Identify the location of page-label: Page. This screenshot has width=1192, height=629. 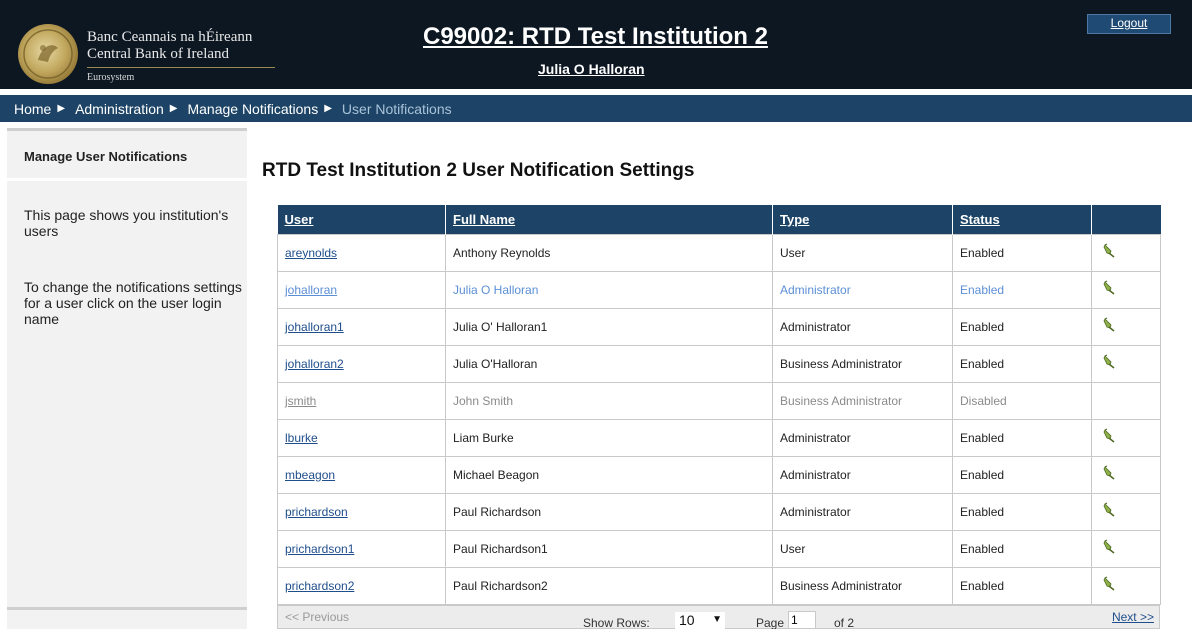
(770, 622).